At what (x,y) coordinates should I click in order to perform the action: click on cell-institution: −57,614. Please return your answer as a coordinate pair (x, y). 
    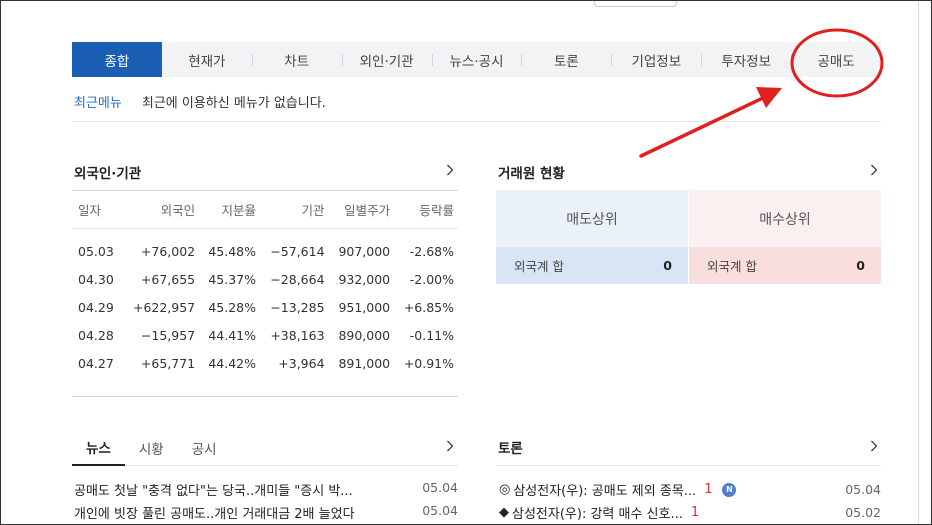
    Looking at the image, I should click on (297, 251).